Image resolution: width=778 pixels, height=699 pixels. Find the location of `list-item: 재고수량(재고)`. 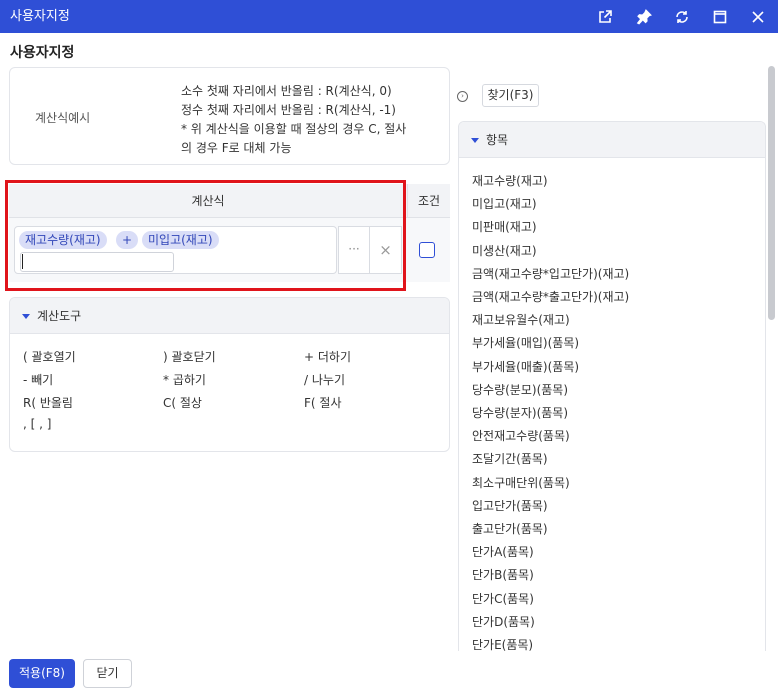

list-item: 재고수량(재고) is located at coordinates (510, 180).